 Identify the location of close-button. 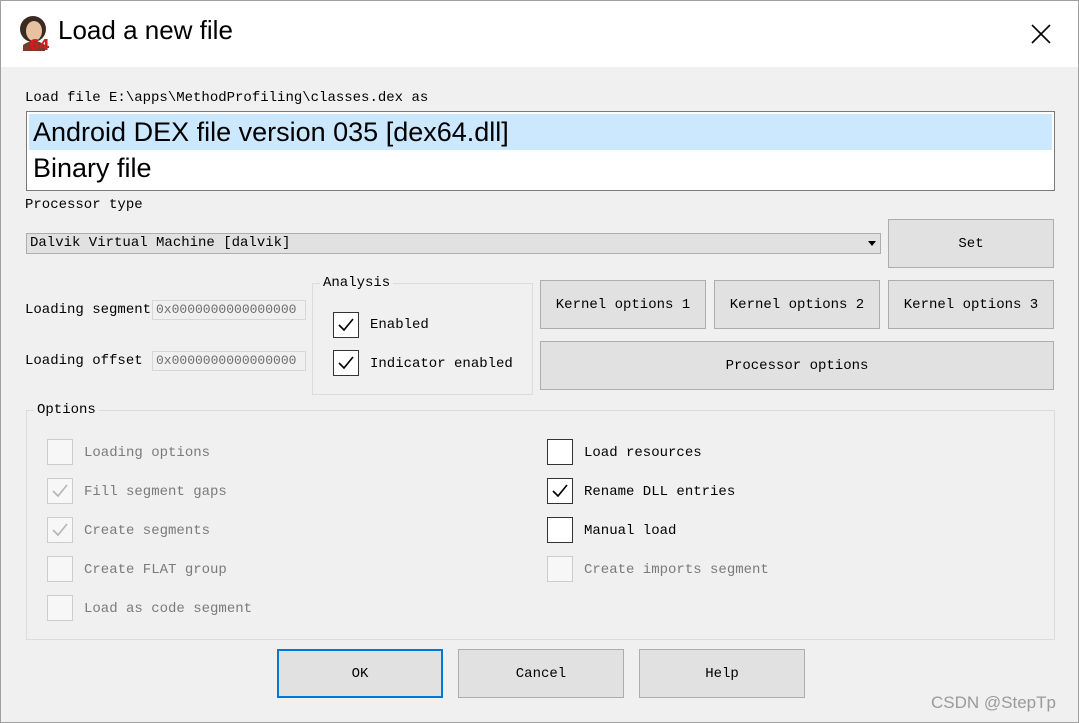
(1041, 34).